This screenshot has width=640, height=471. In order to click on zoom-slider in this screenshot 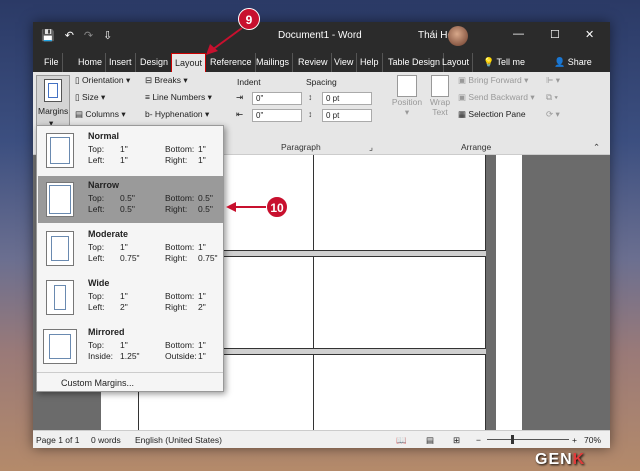, I will do `click(528, 439)`.